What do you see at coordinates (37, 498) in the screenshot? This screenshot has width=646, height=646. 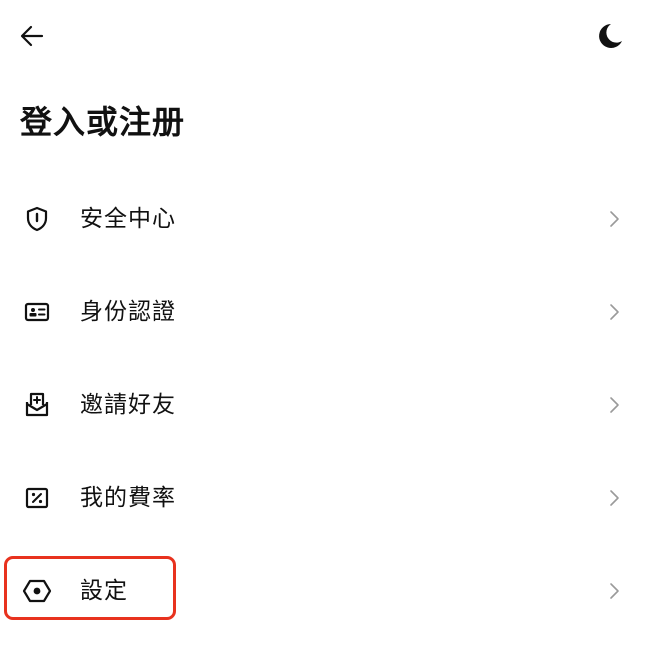 I see `fee-rate-icon` at bounding box center [37, 498].